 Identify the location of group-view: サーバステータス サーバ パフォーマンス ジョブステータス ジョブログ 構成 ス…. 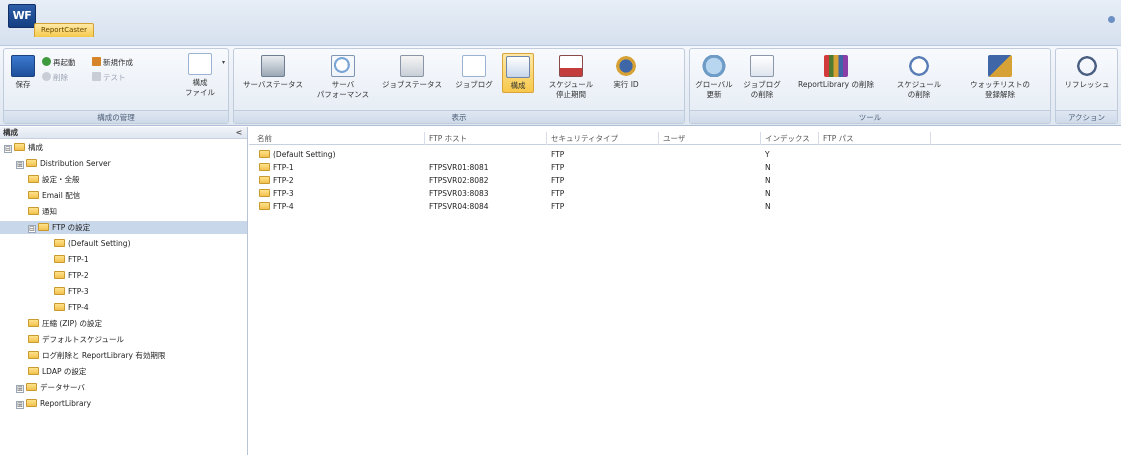
(459, 86).